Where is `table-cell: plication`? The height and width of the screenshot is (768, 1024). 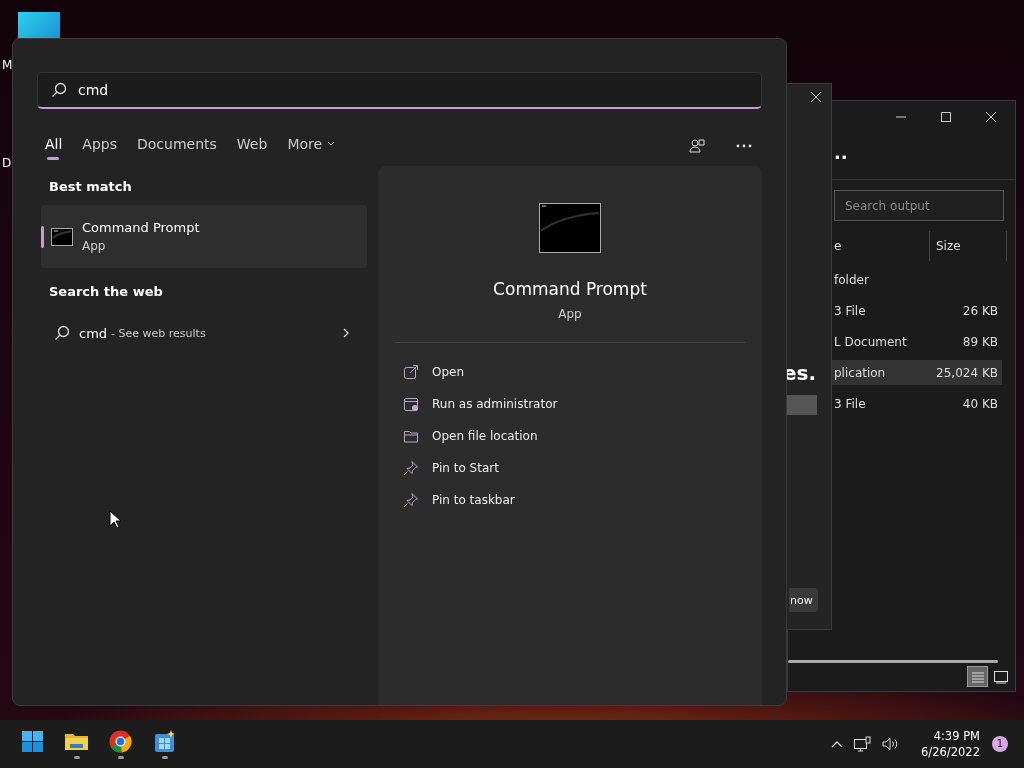
table-cell: plication is located at coordinates (860, 372).